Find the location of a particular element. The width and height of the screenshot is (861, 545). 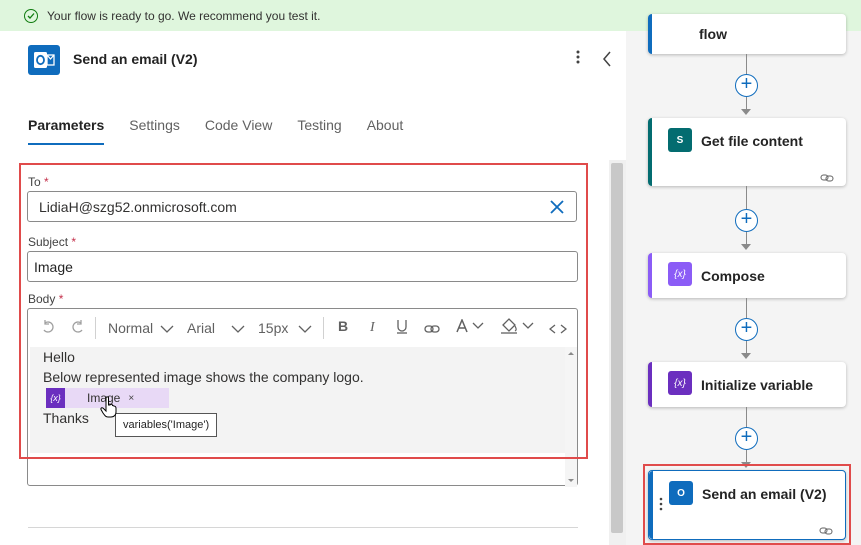

selected-card-highlight-box is located at coordinates (747, 504).